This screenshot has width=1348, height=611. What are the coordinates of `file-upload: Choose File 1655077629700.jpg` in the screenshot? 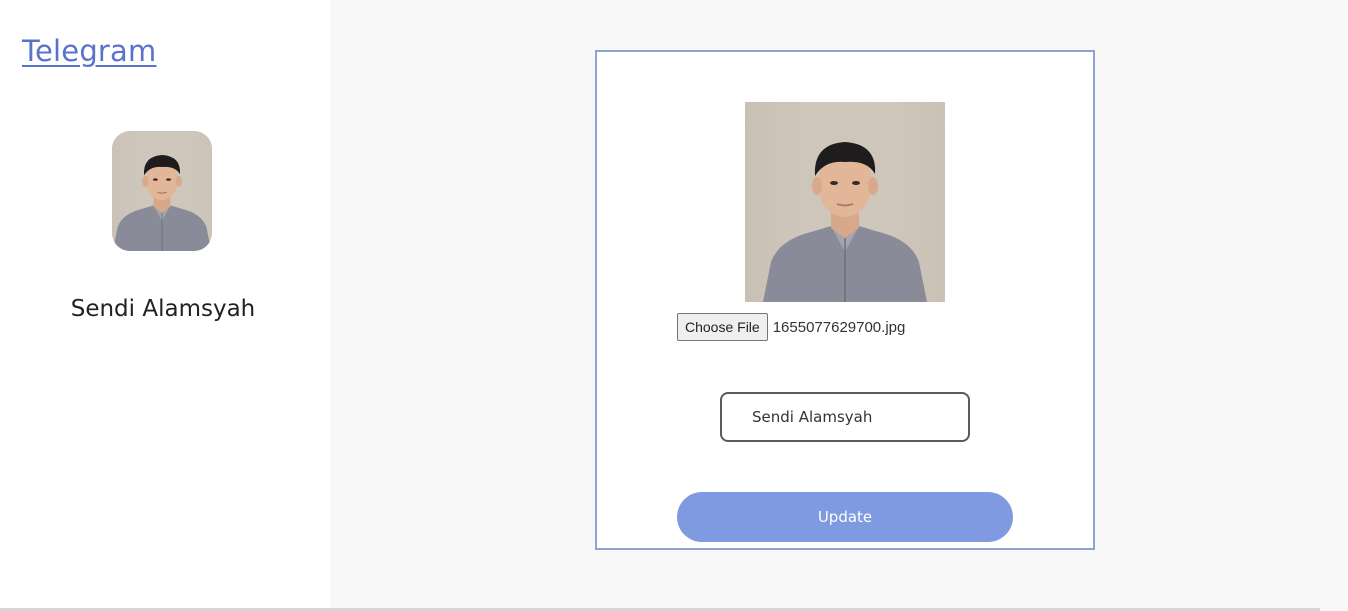 It's located at (791, 327).